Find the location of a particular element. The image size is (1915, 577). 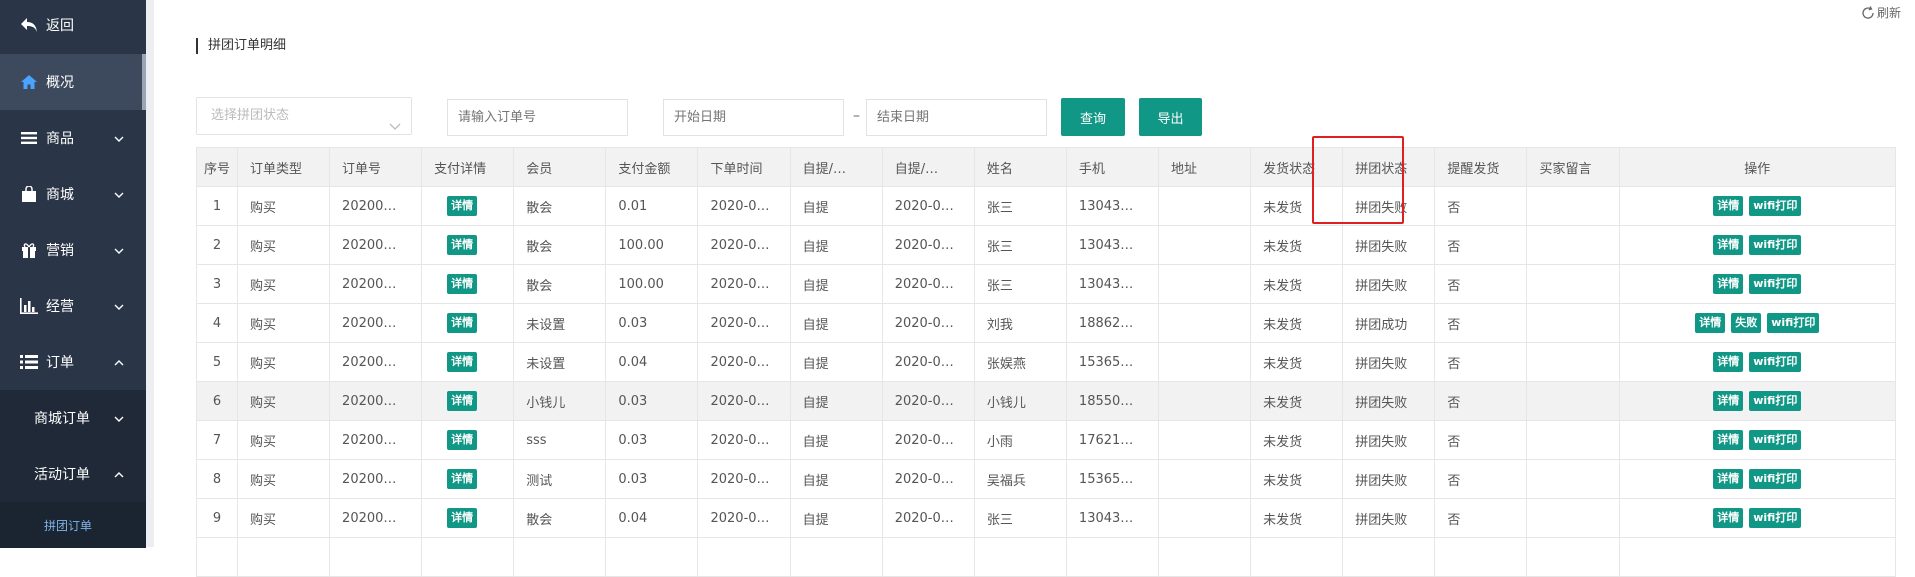

sidebar-label-overview: 概况 is located at coordinates (60, 83).